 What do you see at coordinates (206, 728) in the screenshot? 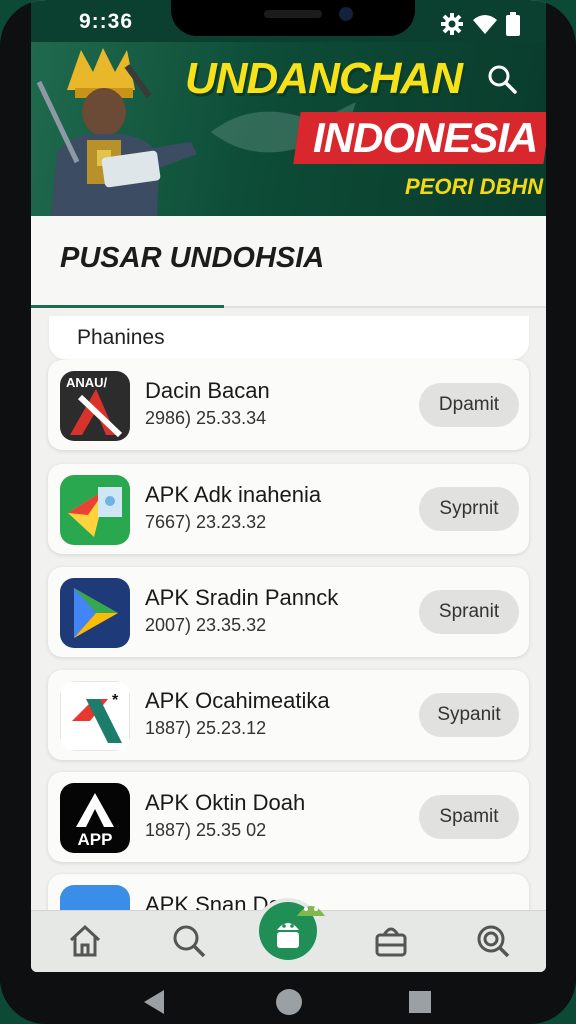
I see `app-meta: 1887) 25.23.12` at bounding box center [206, 728].